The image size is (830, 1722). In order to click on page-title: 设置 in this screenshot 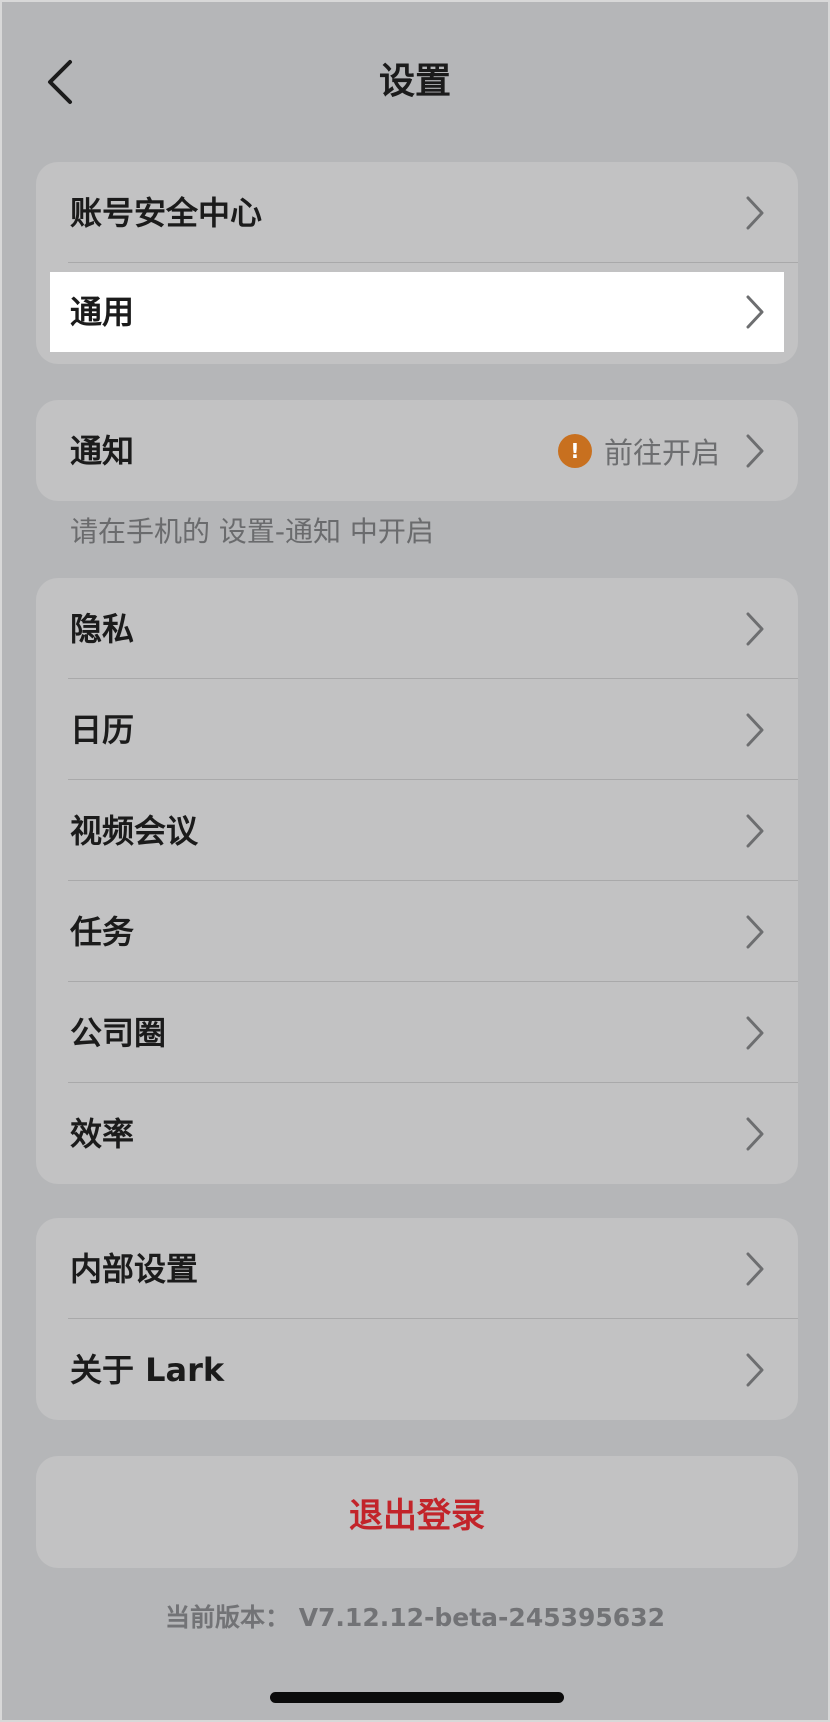, I will do `click(414, 81)`.